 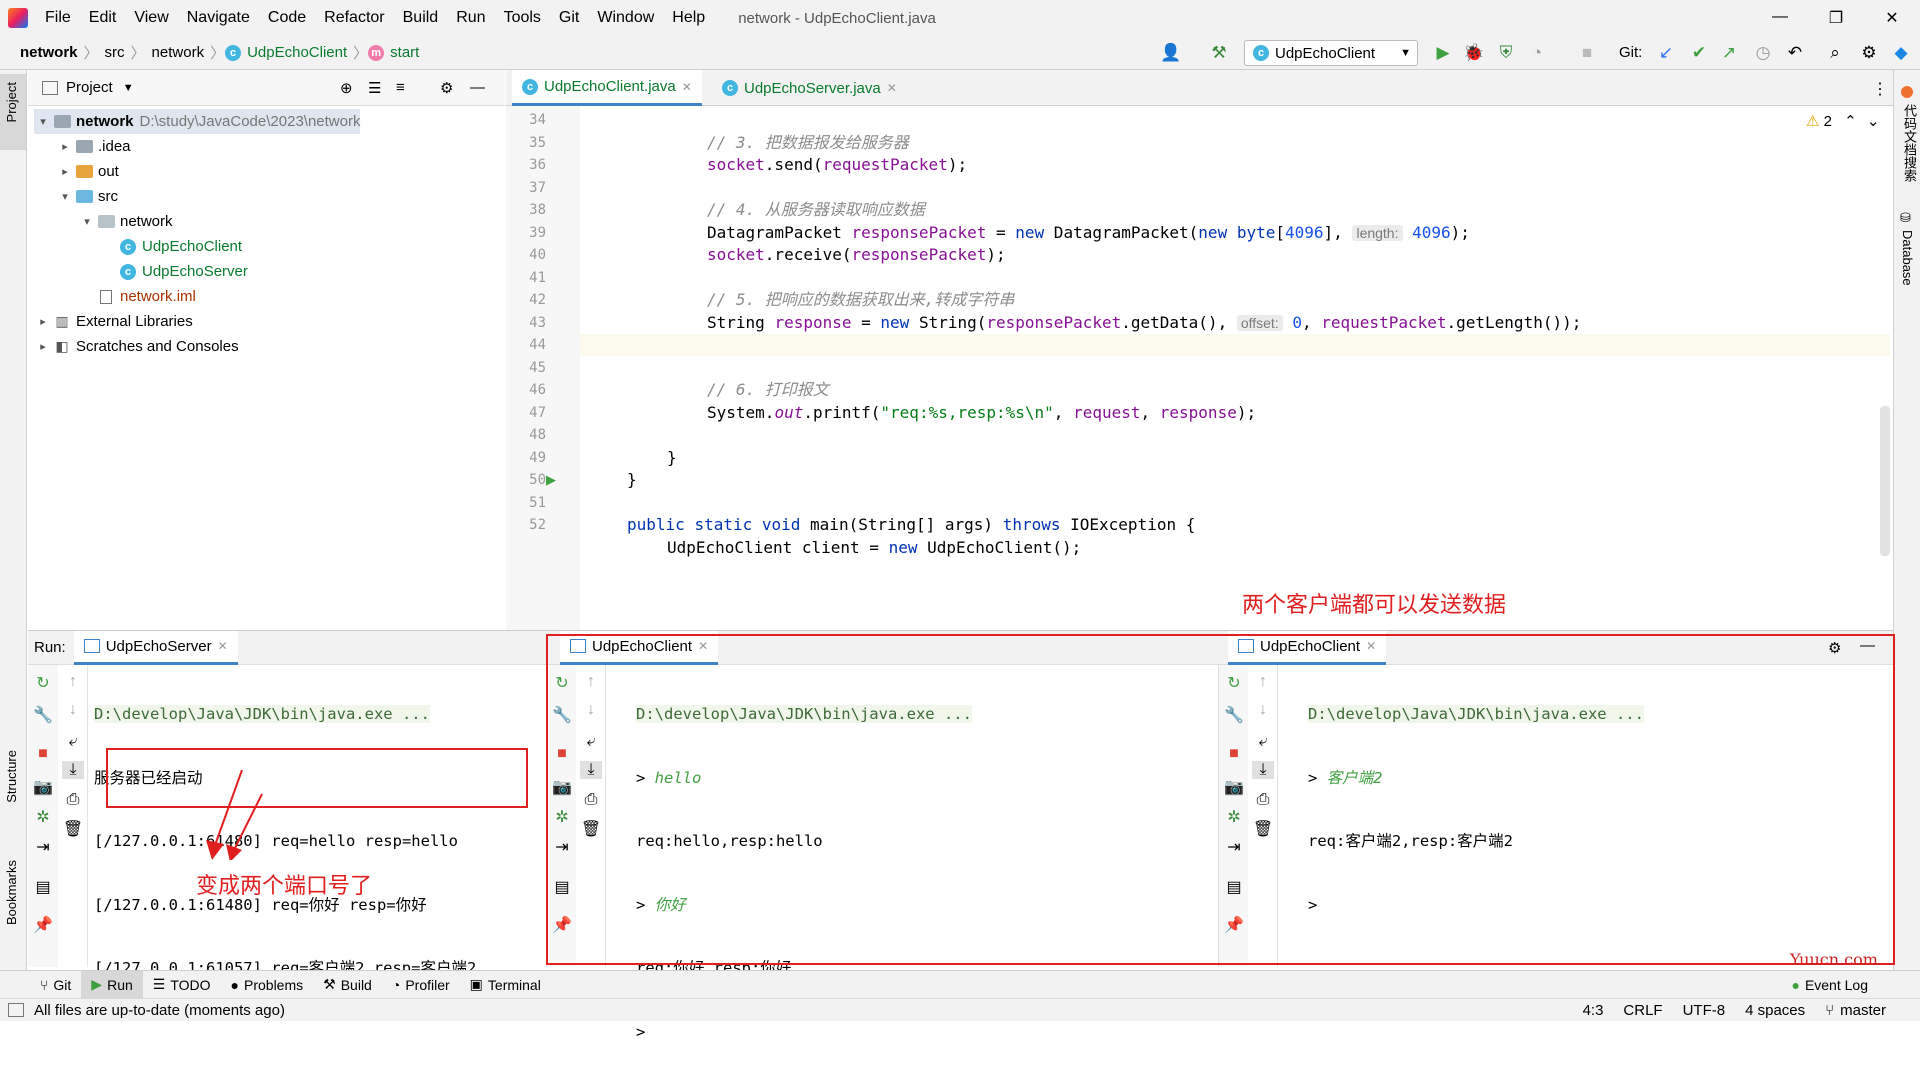 I want to click on rollback-icon: ↶, so click(x=1795, y=53).